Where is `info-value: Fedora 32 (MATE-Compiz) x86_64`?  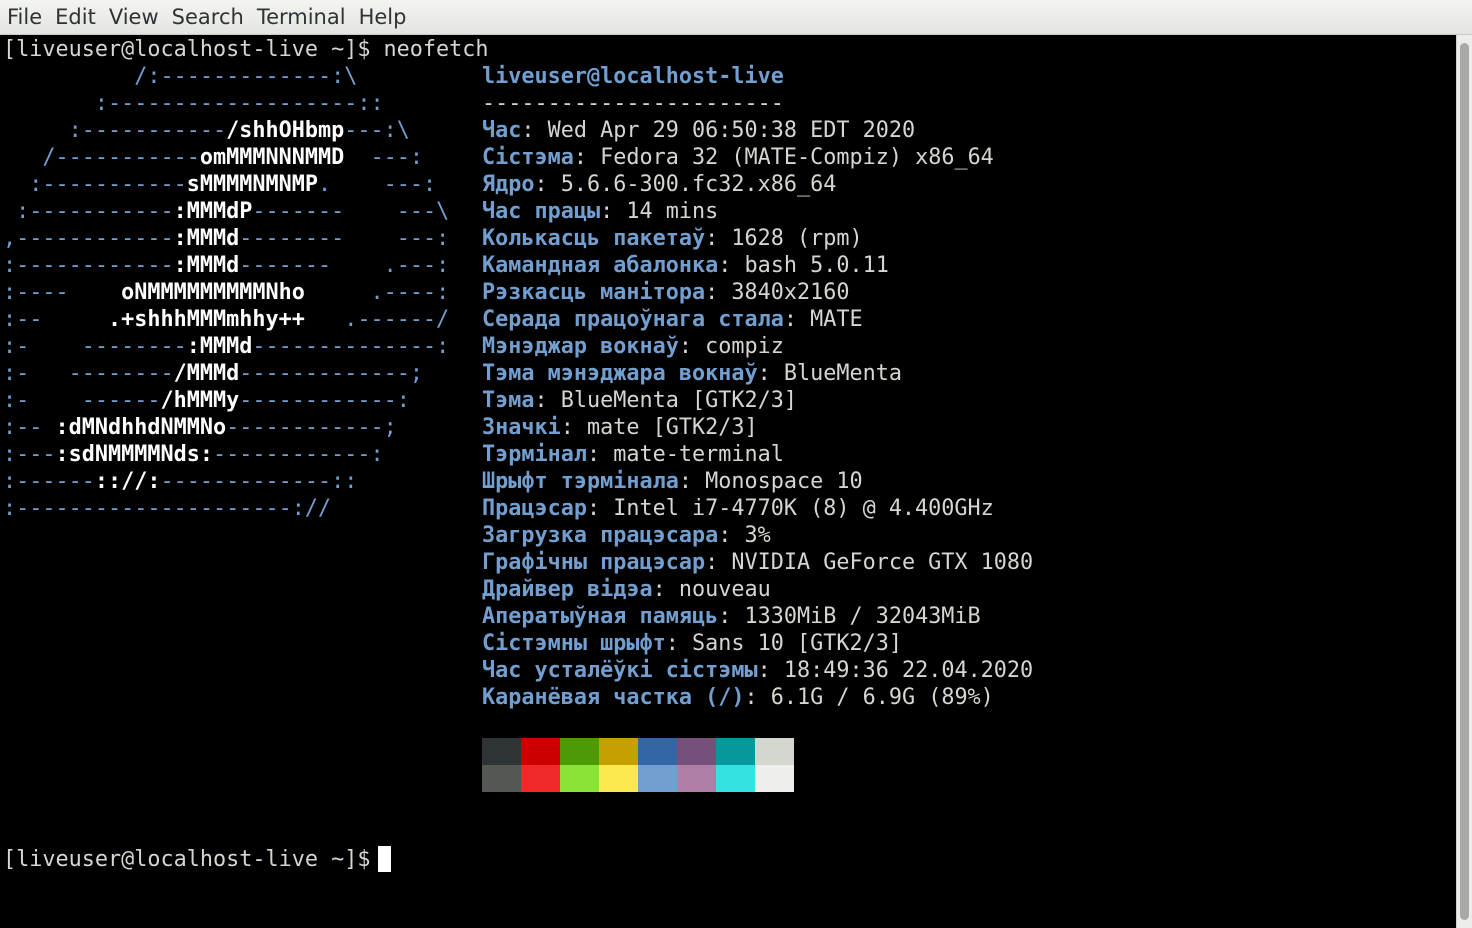
info-value: Fedora 32 (MATE-Compiz) x86_64 is located at coordinates (797, 157).